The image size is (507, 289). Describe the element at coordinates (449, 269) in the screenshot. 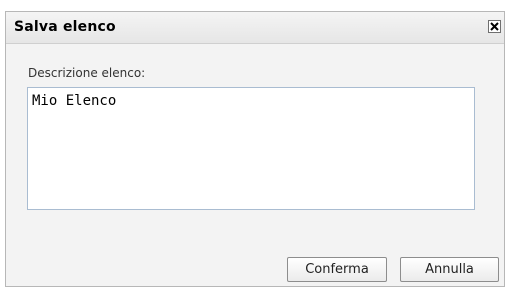

I see `cancel-button: Annulla` at that location.